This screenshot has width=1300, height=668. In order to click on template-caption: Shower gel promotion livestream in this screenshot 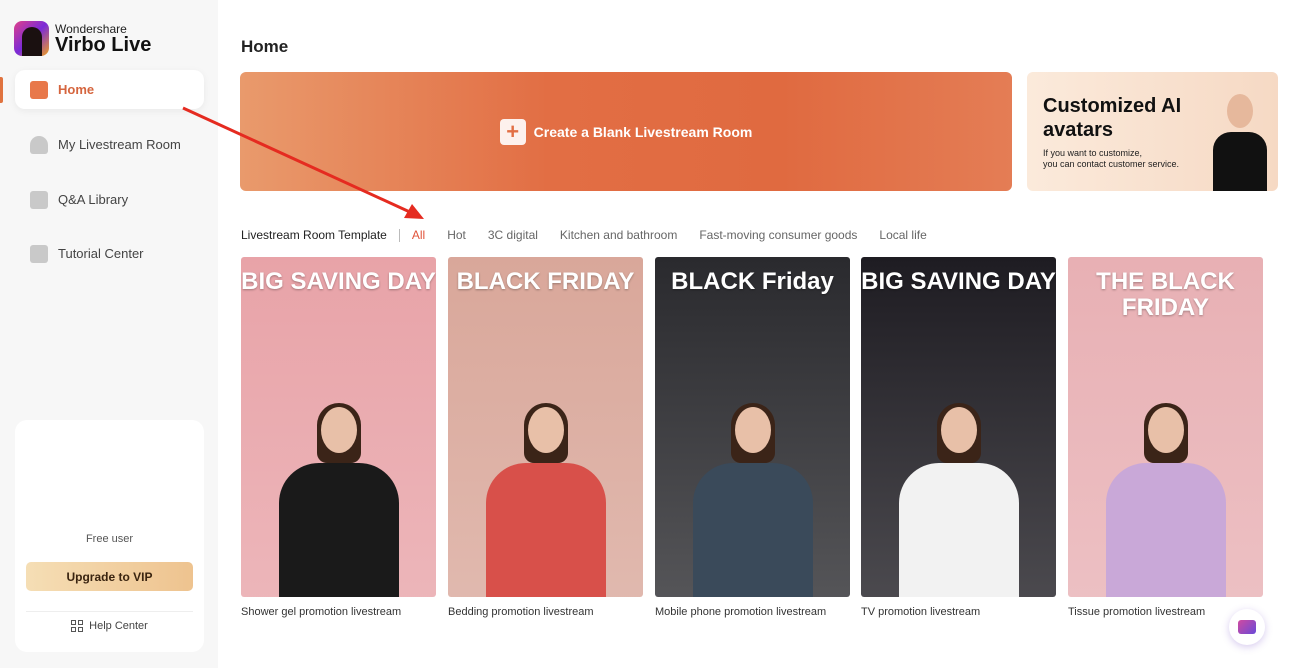, I will do `click(321, 612)`.